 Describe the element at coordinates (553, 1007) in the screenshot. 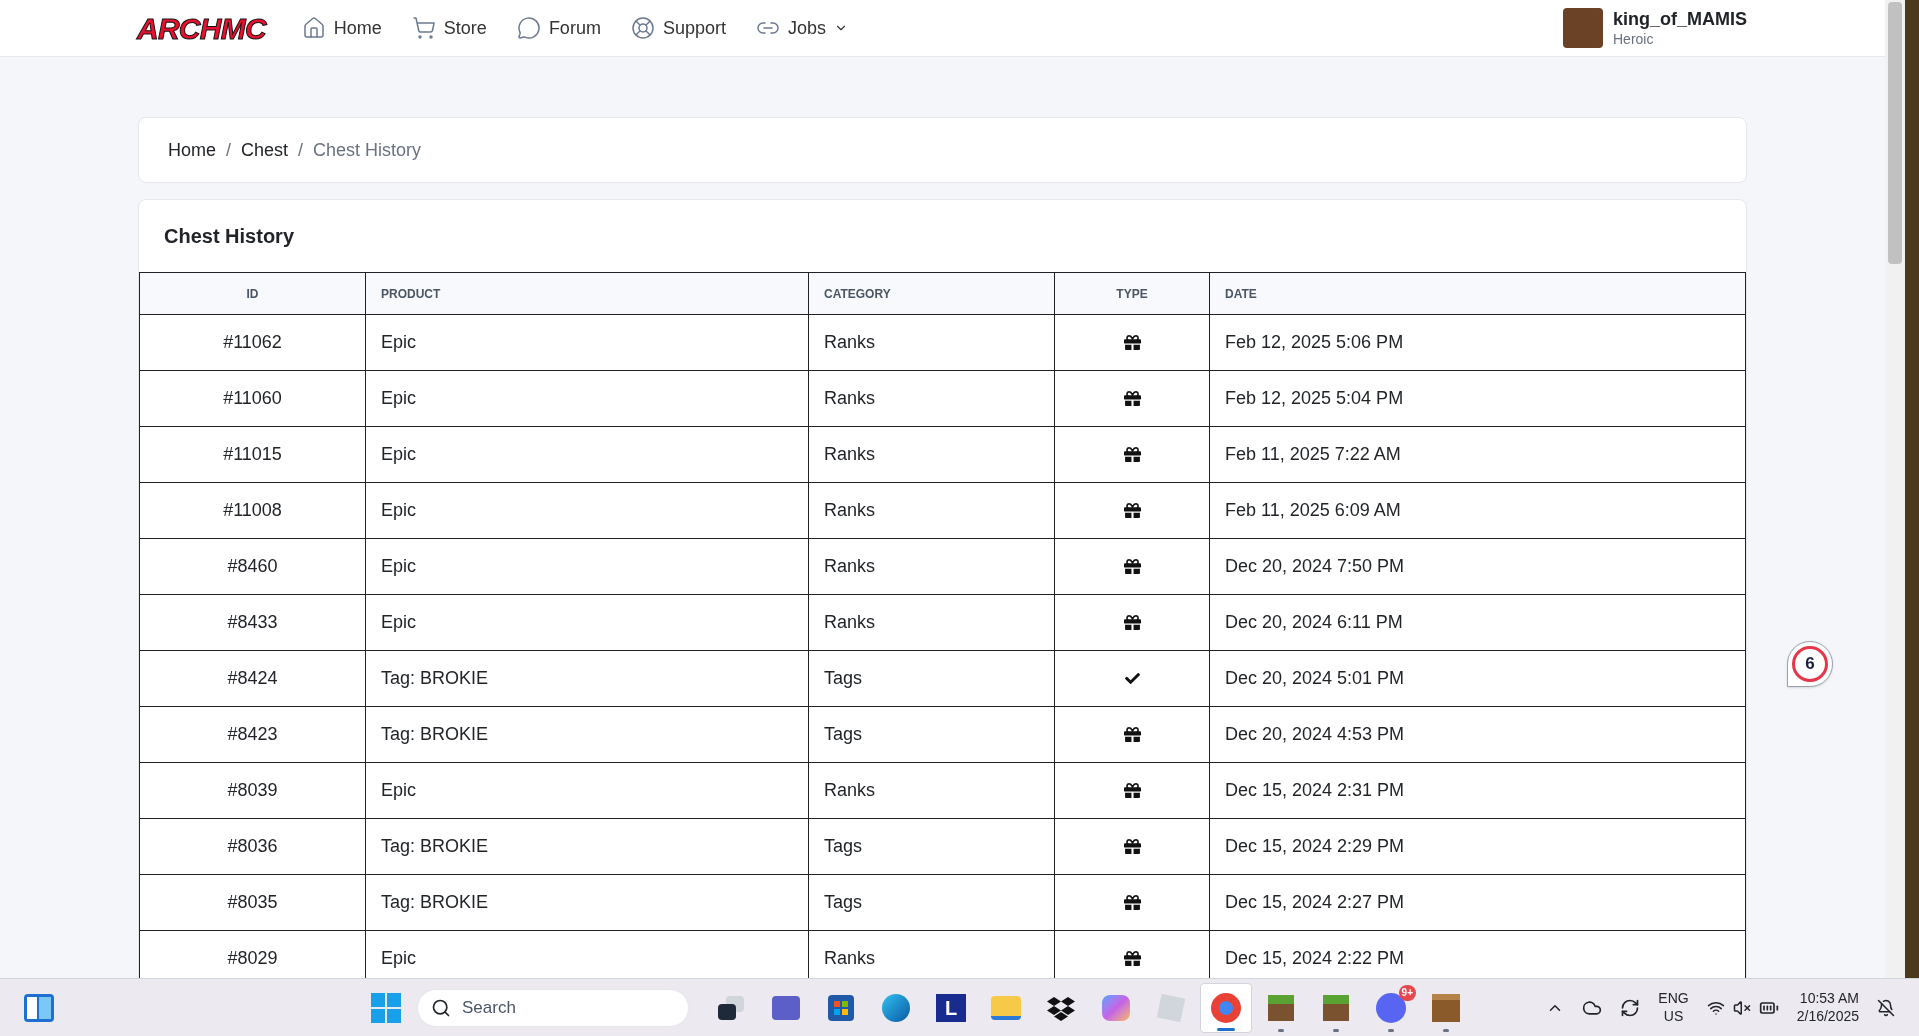

I see `search-field: Search` at that location.